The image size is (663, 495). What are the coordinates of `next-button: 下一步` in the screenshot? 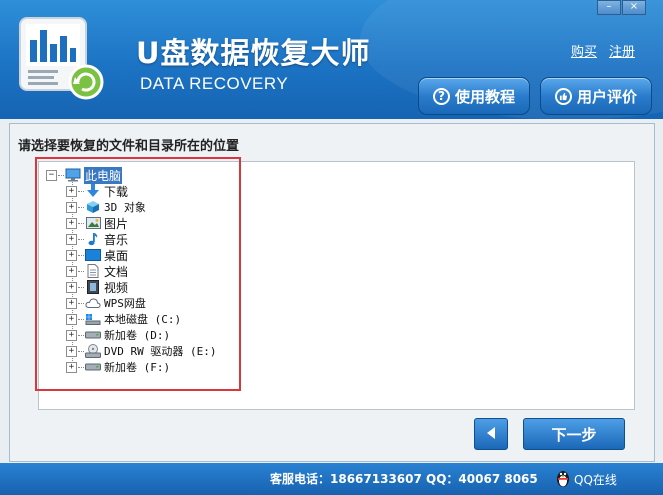 It's located at (574, 434).